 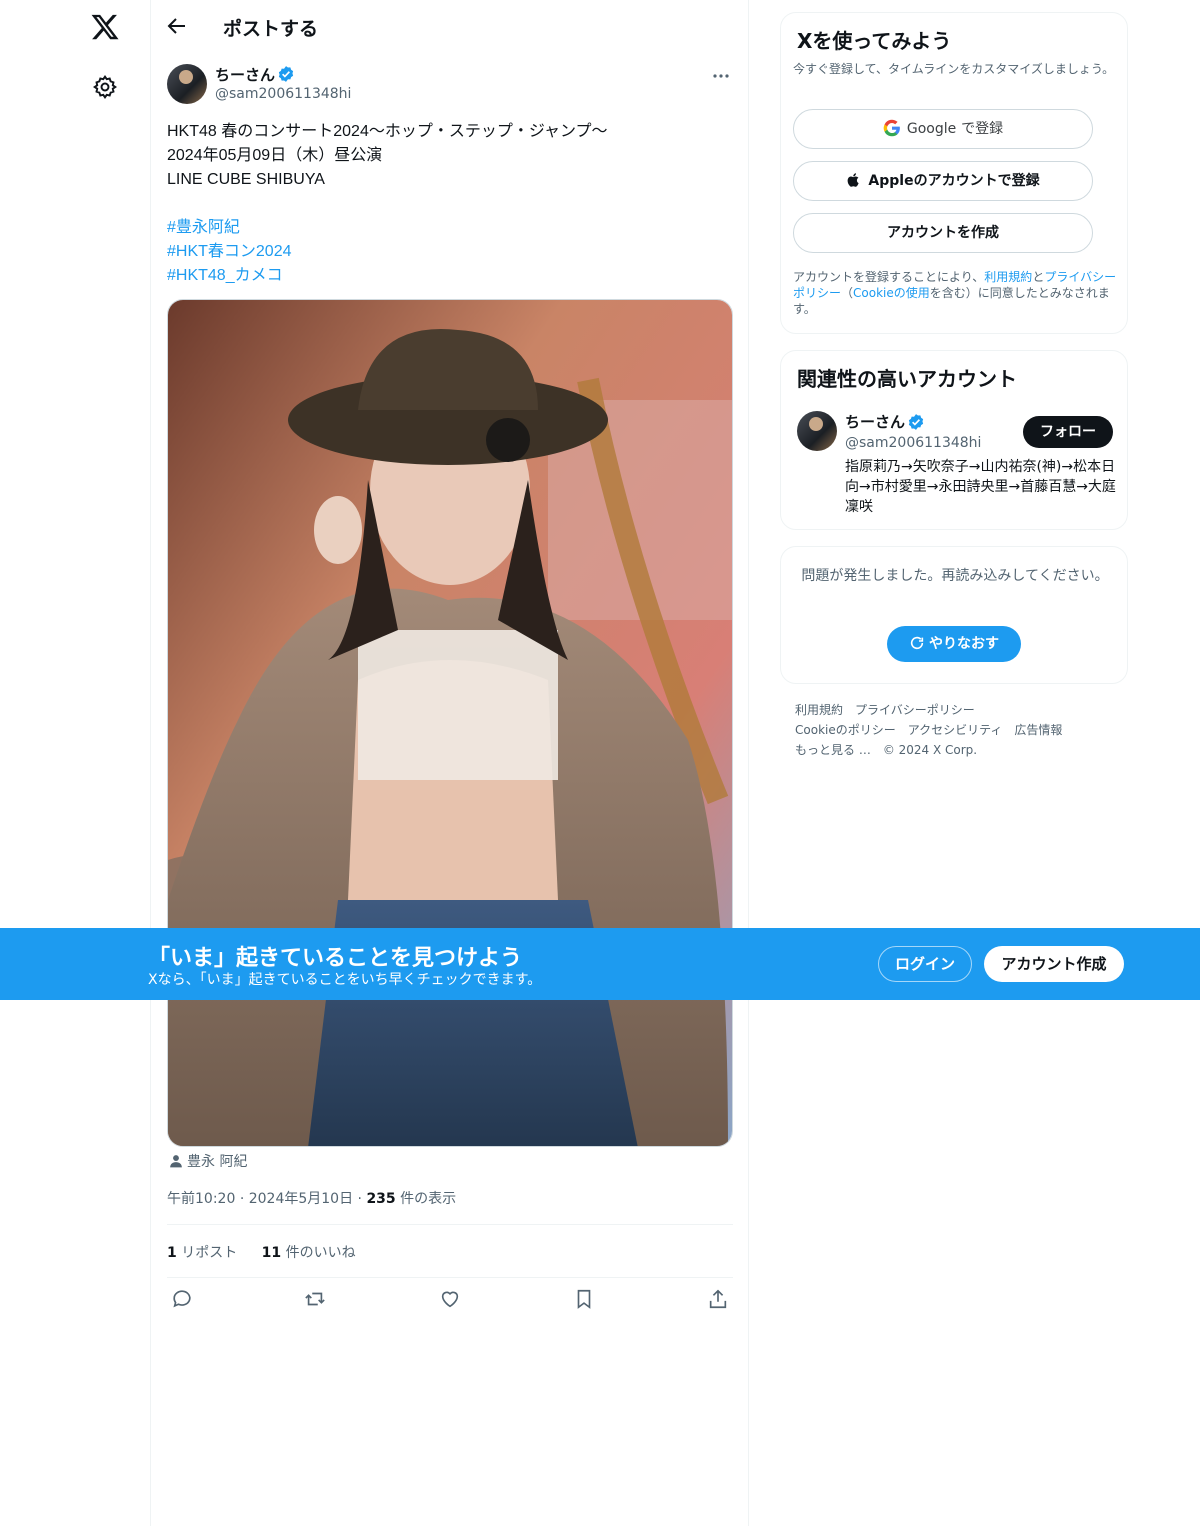 I want to click on terms-and: と, so click(x=1038, y=277).